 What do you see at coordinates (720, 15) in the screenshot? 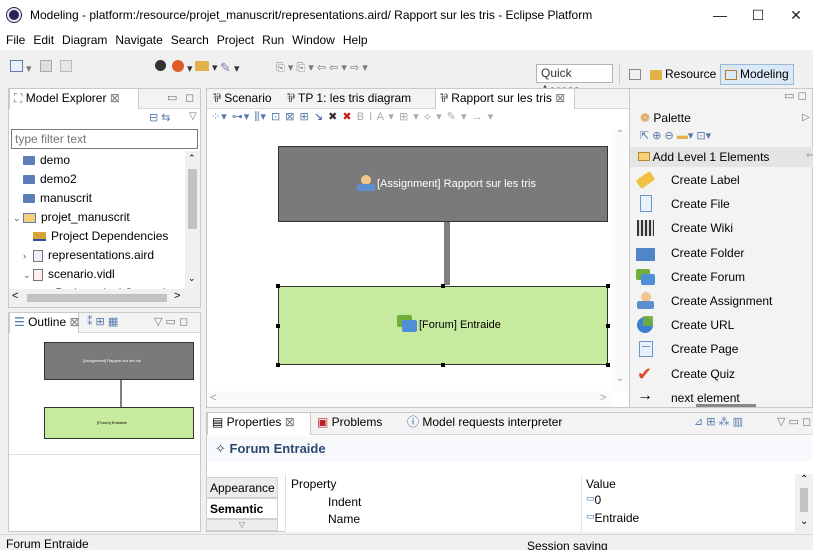
I see `minimize-button: —` at bounding box center [720, 15].